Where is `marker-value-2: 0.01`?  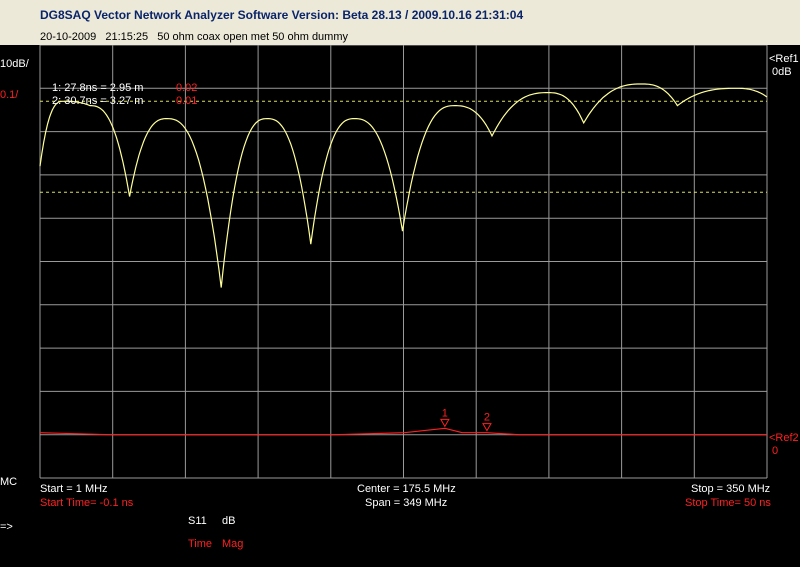
marker-value-2: 0.01 is located at coordinates (187, 101).